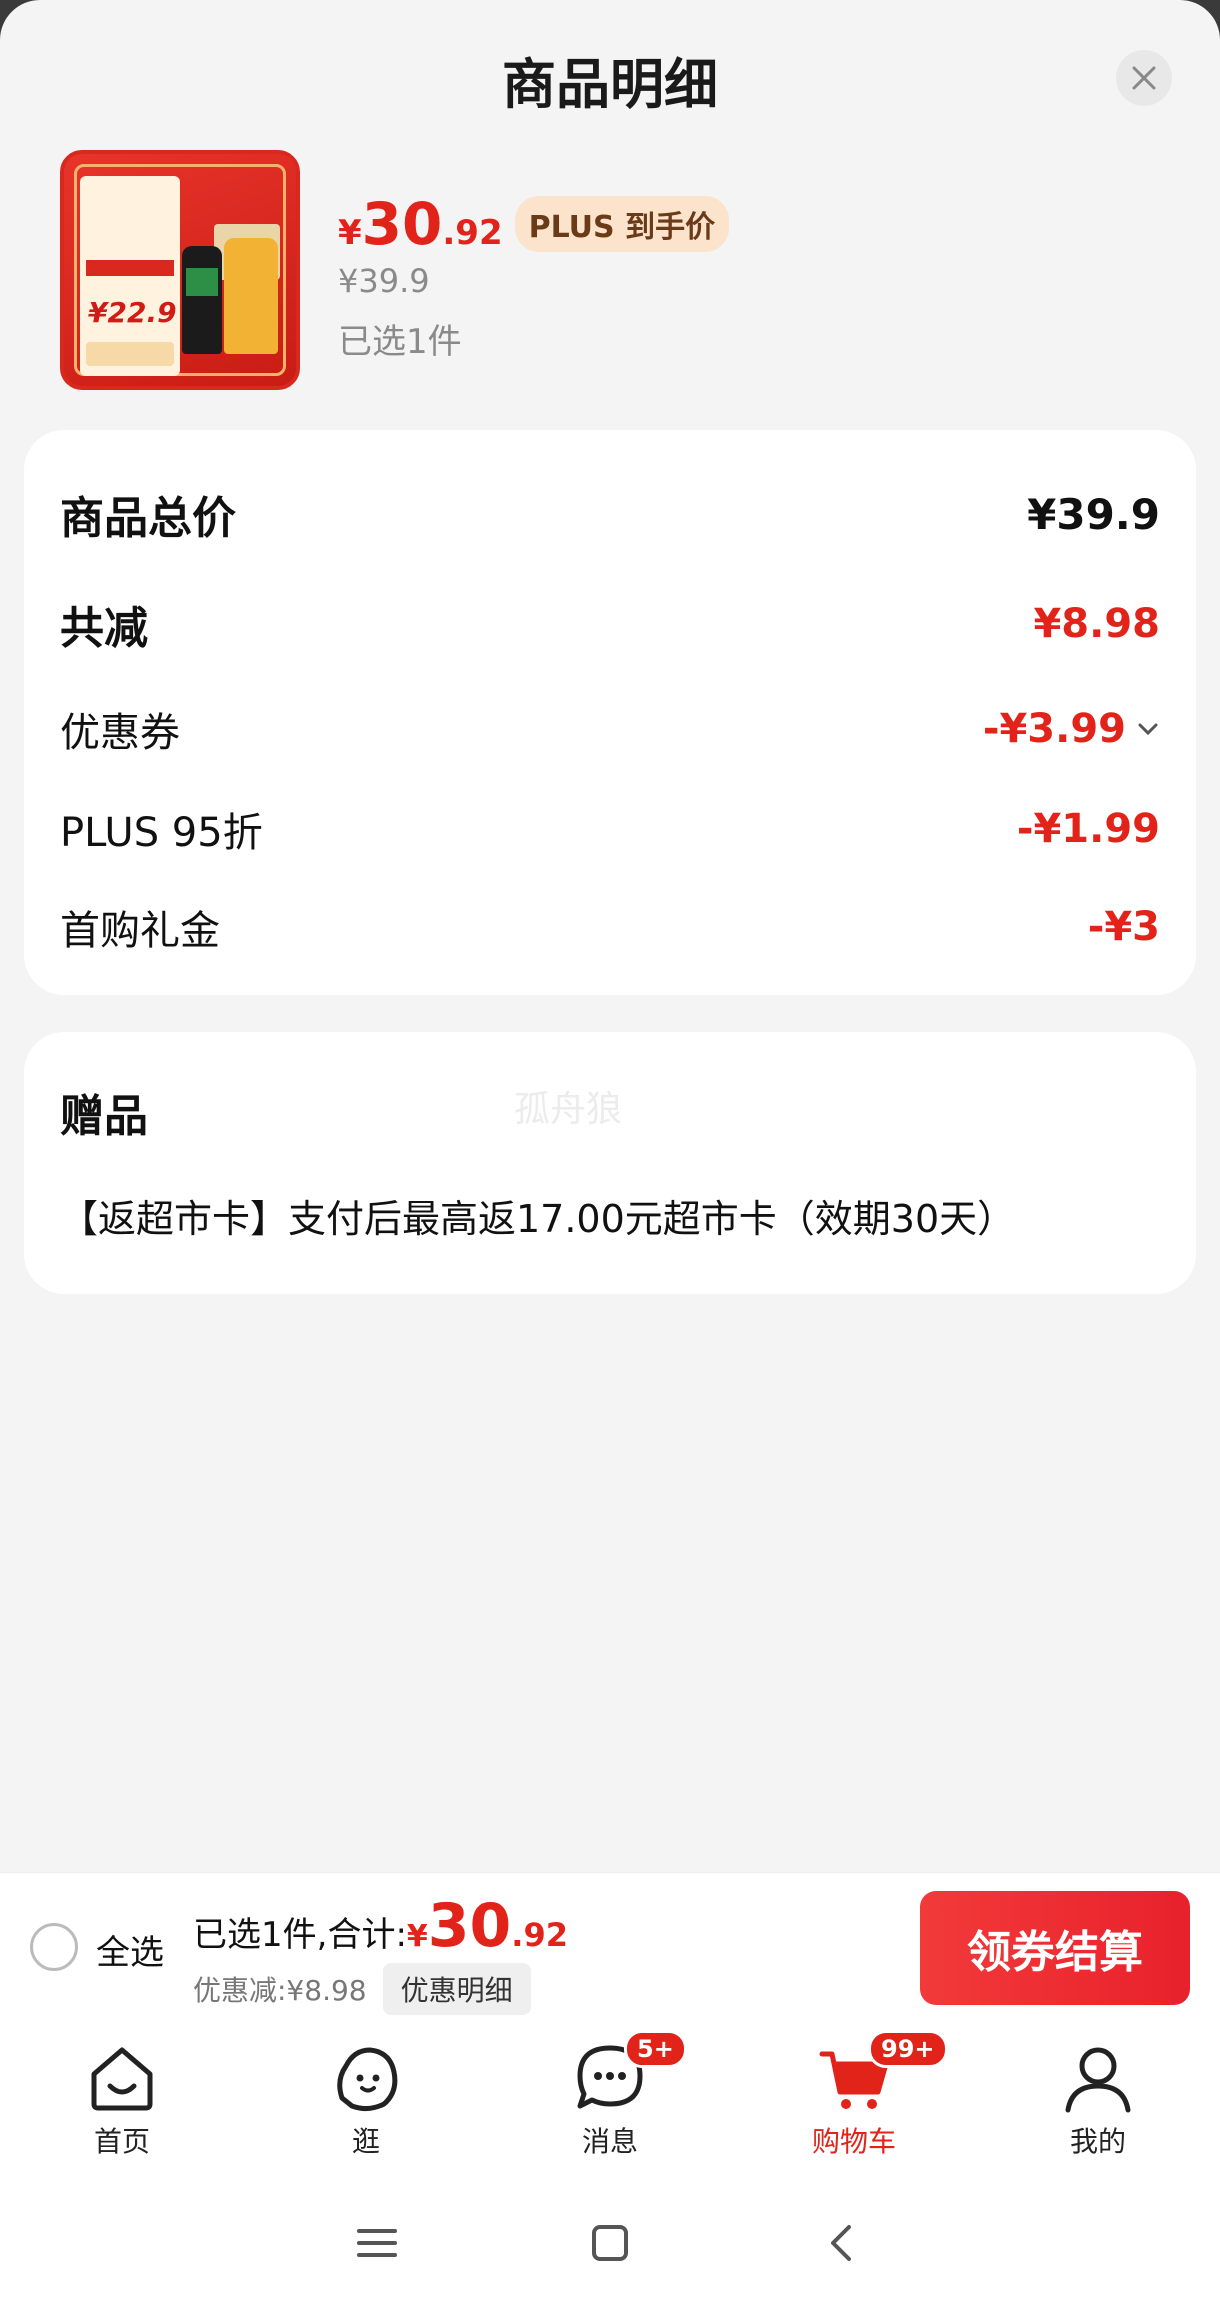  I want to click on discount-detail-button: 优惠明细, so click(456, 1989).